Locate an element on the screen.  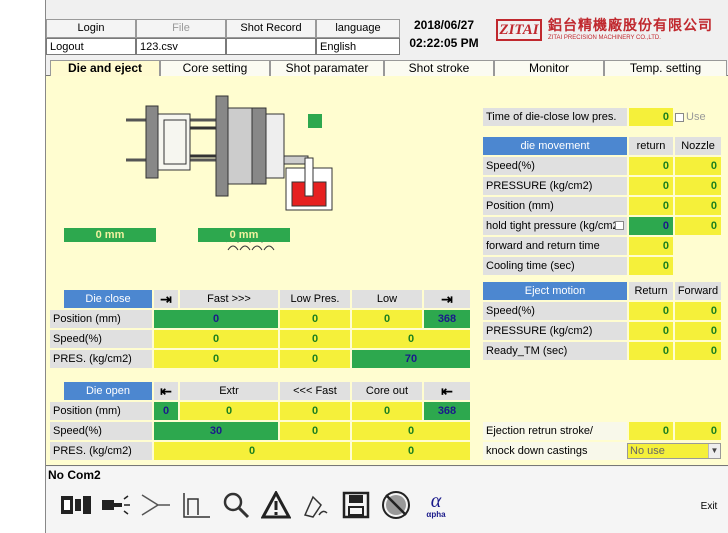
die-close-speed-low: 0 is located at coordinates (411, 339).